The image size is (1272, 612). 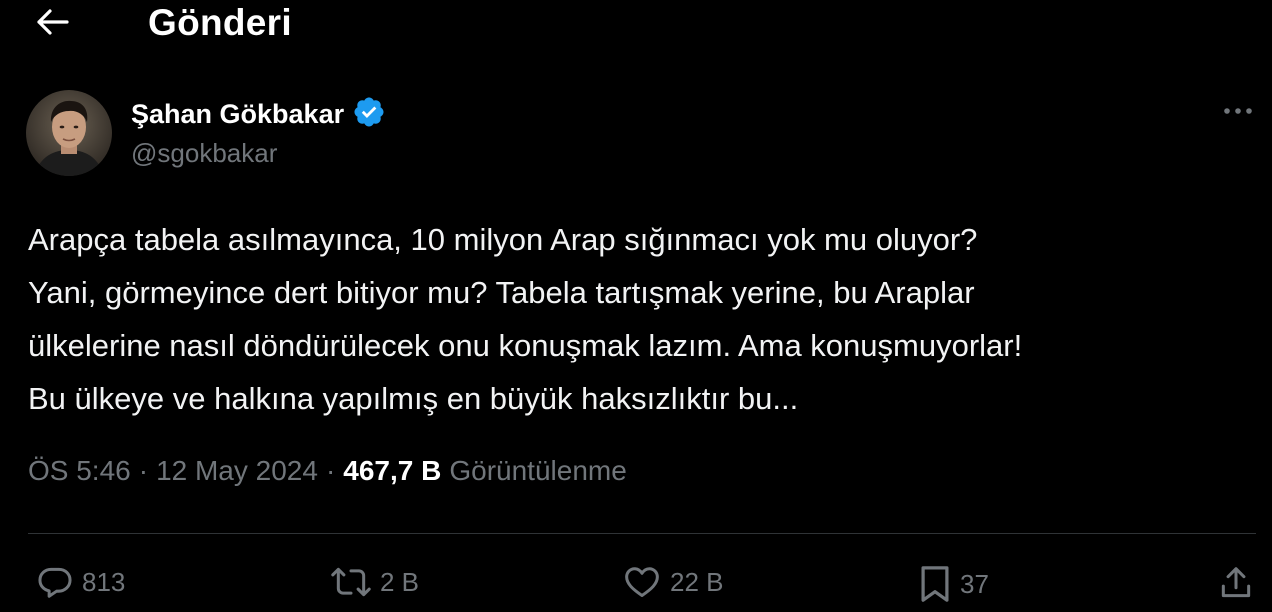 I want to click on share-icon, so click(x=1236, y=583).